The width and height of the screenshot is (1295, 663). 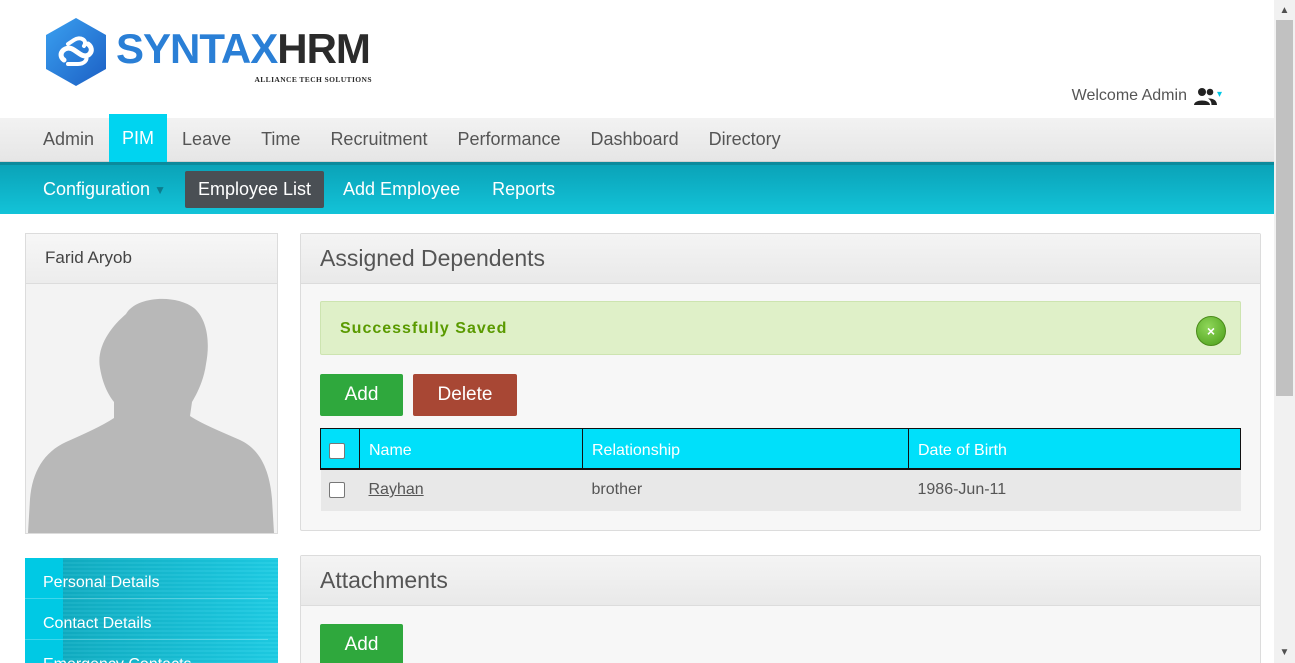 I want to click on nav-dashboard: Dashboard, so click(x=635, y=140).